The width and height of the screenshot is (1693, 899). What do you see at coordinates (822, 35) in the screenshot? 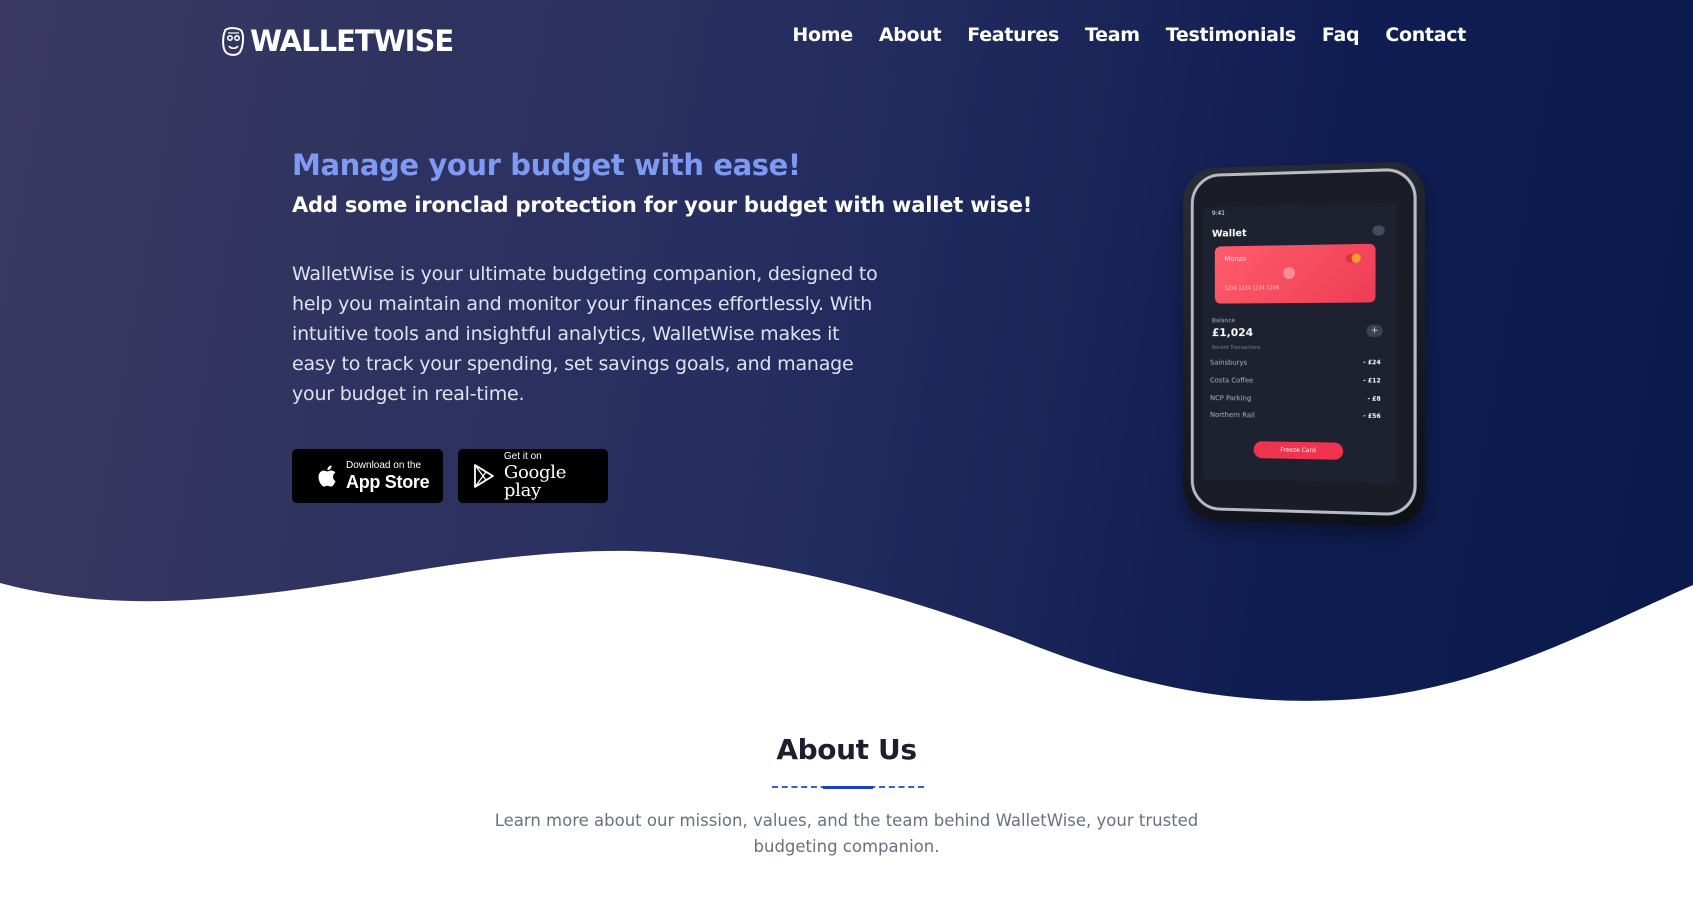
I see `nav-home: Home` at bounding box center [822, 35].